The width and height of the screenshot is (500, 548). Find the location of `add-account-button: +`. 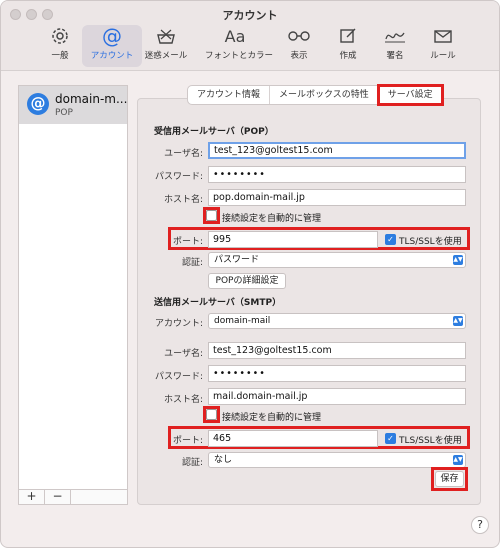

add-account-button: + is located at coordinates (32, 497).